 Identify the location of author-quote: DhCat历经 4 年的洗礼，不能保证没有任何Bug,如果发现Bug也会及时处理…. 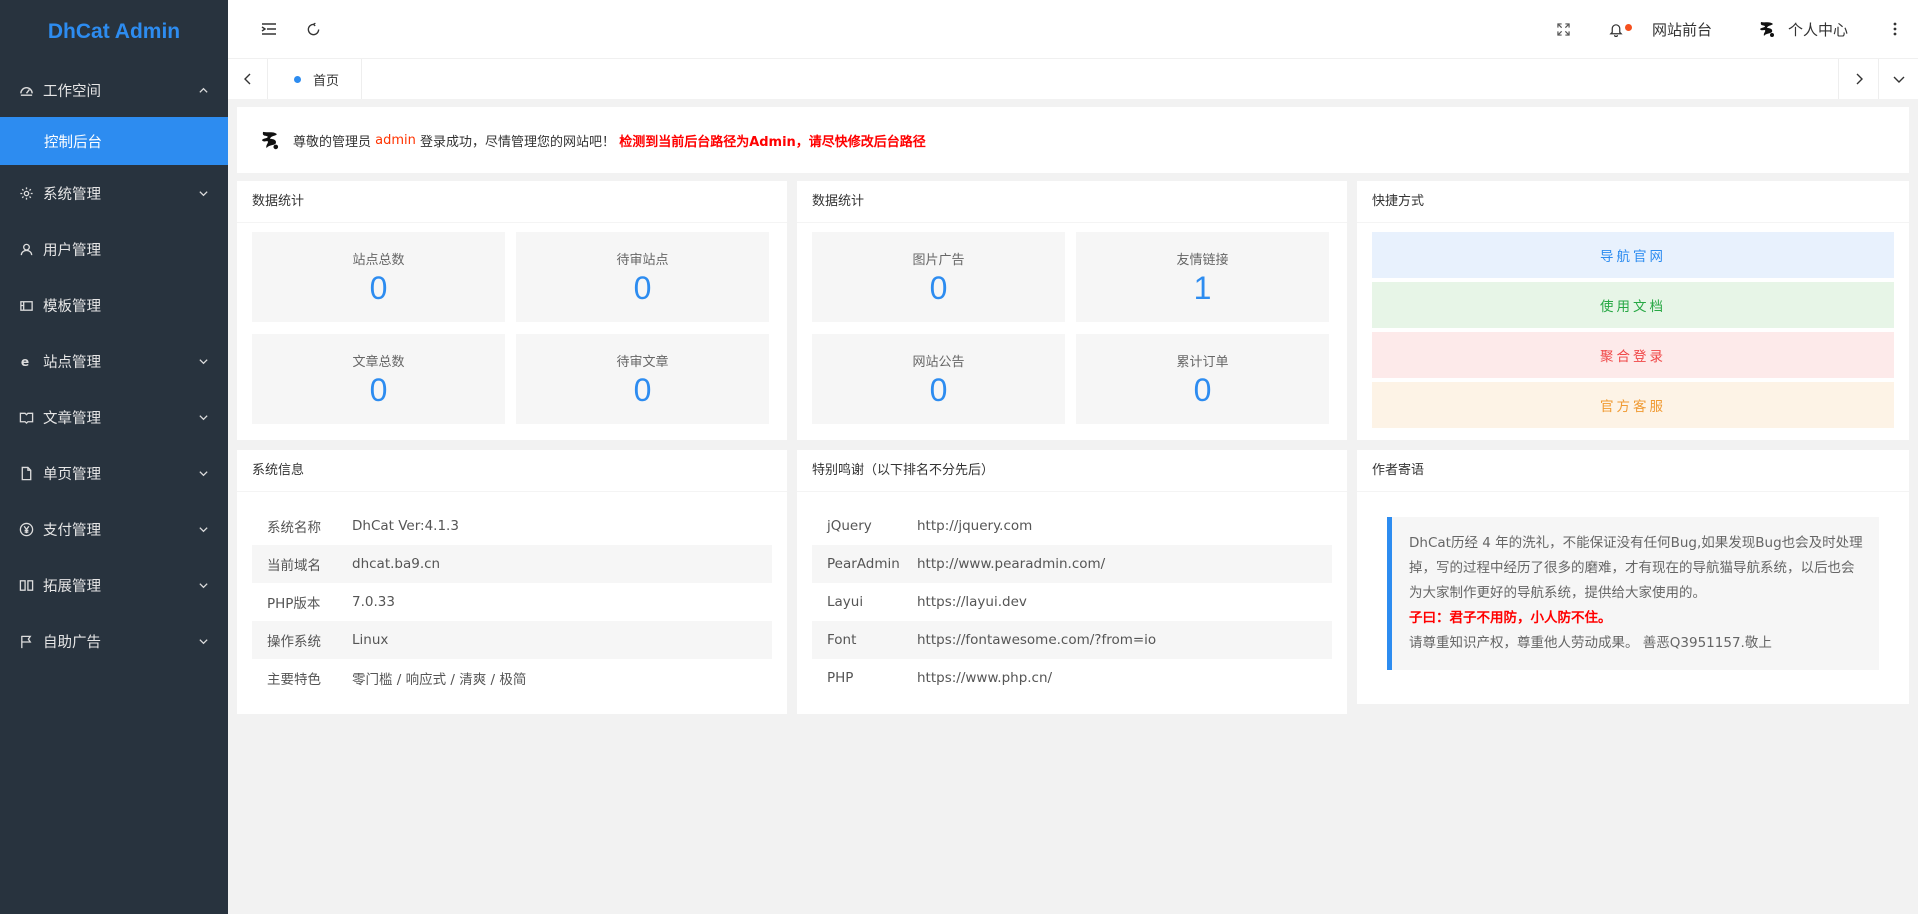
(1633, 593).